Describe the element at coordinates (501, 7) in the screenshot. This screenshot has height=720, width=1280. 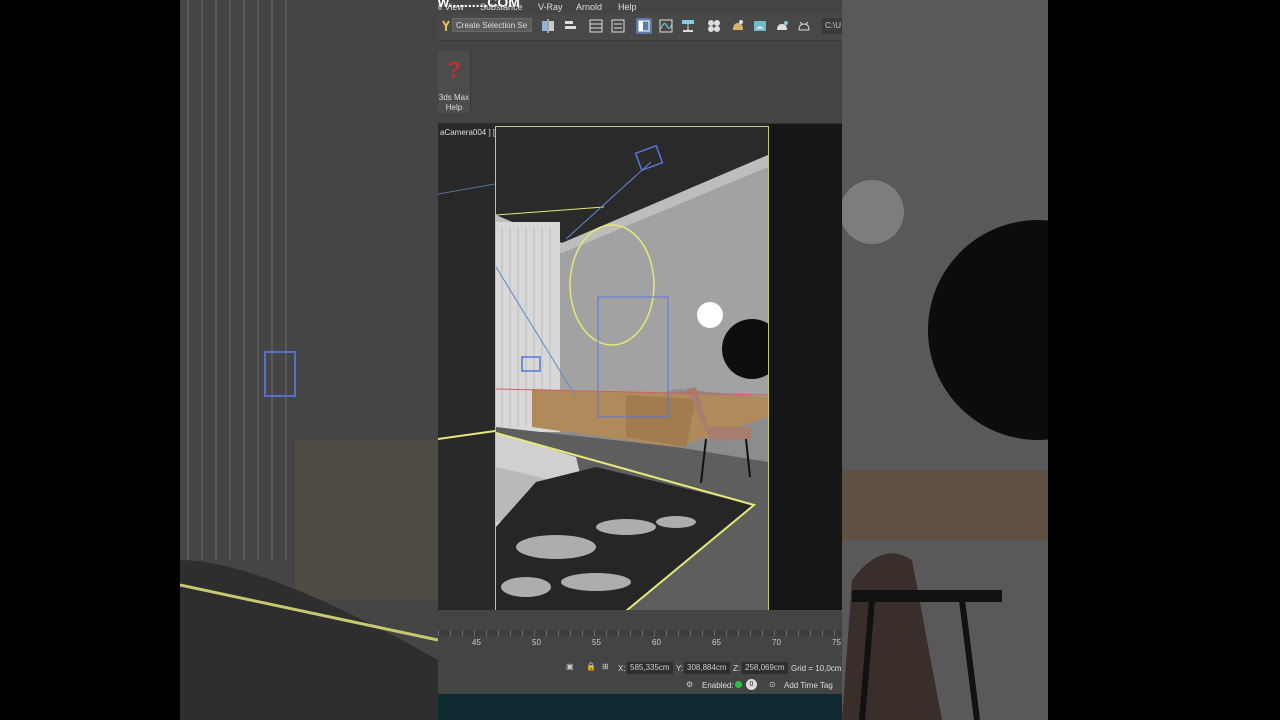
I see `menu-item-substance: Substance` at that location.